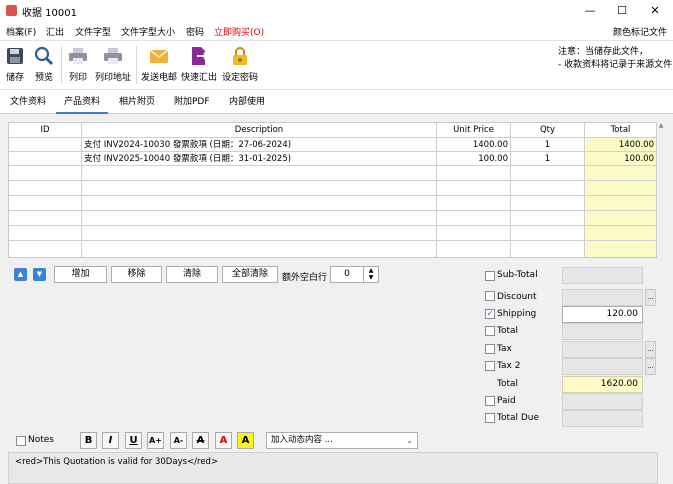 The width and height of the screenshot is (673, 484). I want to click on remove-row-button: 移除, so click(136, 274).